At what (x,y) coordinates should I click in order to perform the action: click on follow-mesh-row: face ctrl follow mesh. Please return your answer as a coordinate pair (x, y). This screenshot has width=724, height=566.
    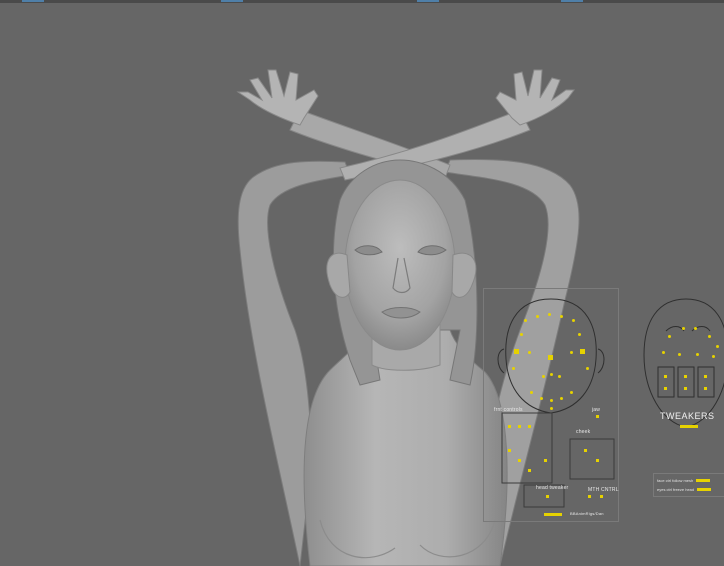
    Looking at the image, I should click on (684, 480).